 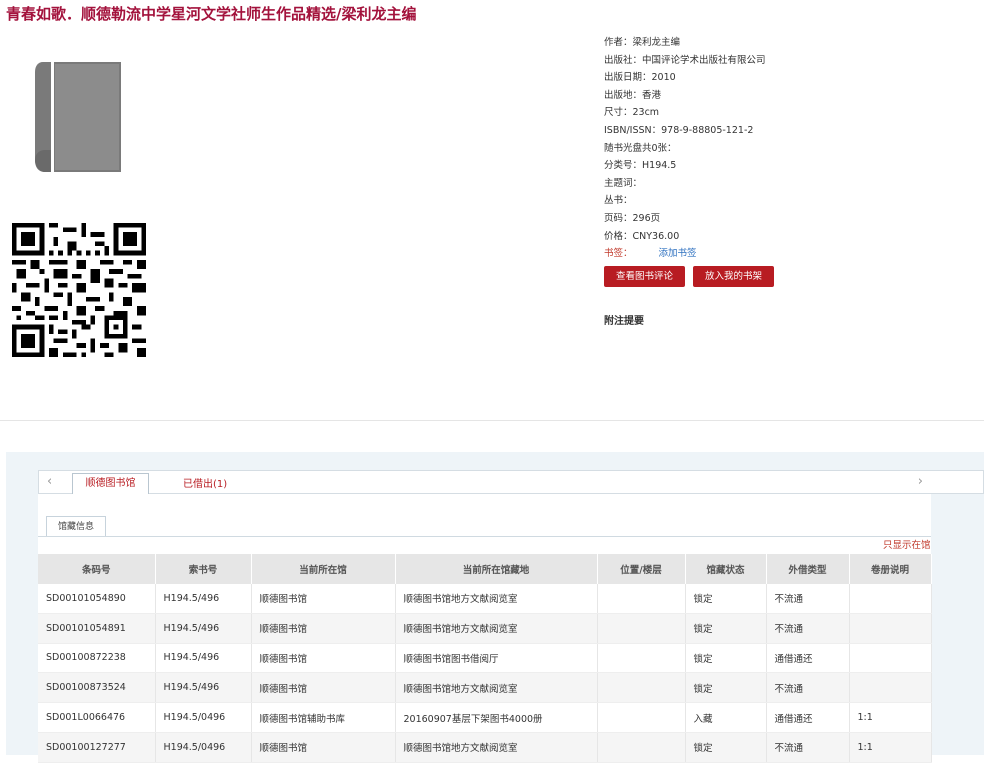 I want to click on meta-pages: 页码：296页, so click(x=632, y=218).